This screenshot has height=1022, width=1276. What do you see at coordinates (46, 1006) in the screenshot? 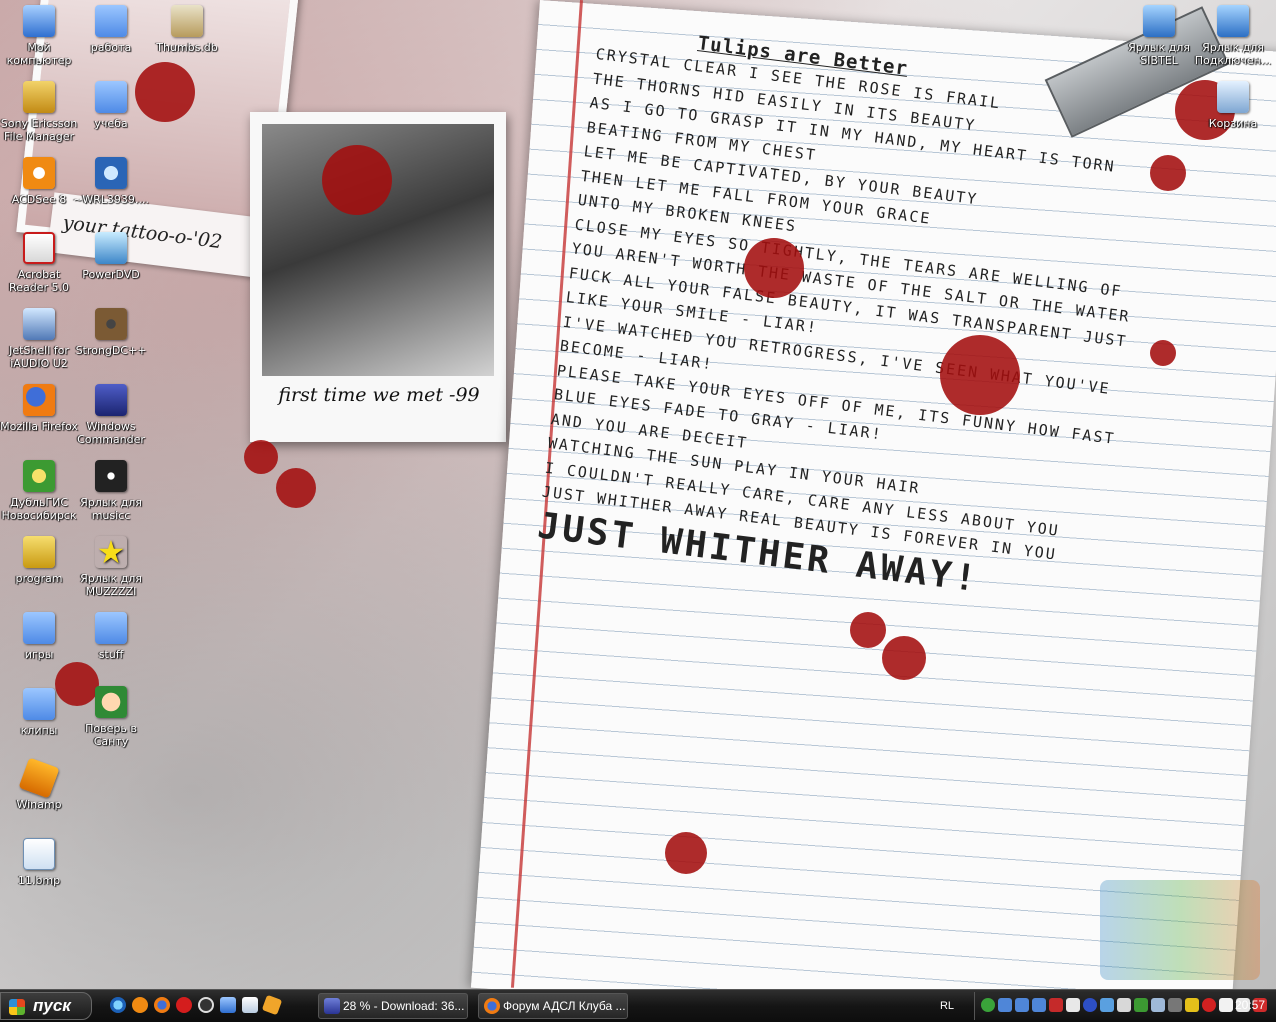
I see `start-button: пуск` at bounding box center [46, 1006].